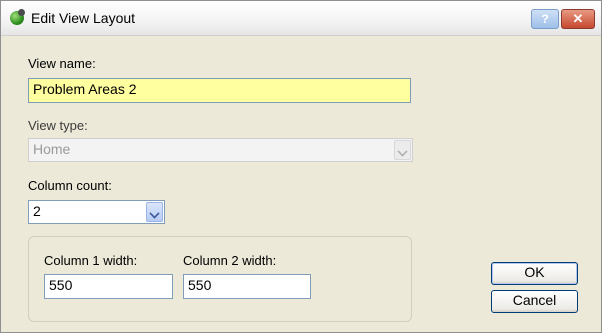  What do you see at coordinates (58, 125) in the screenshot?
I see `view-type-label: View type:` at bounding box center [58, 125].